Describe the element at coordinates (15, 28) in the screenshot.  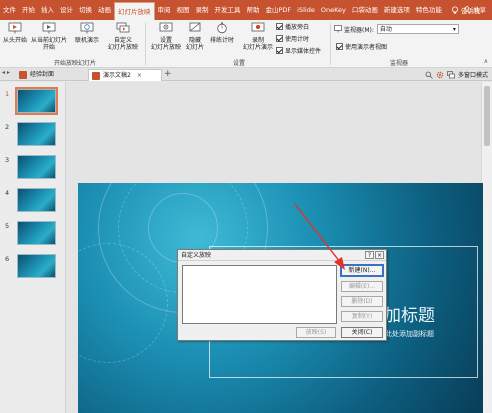
I see `slideshow-start-icon` at that location.